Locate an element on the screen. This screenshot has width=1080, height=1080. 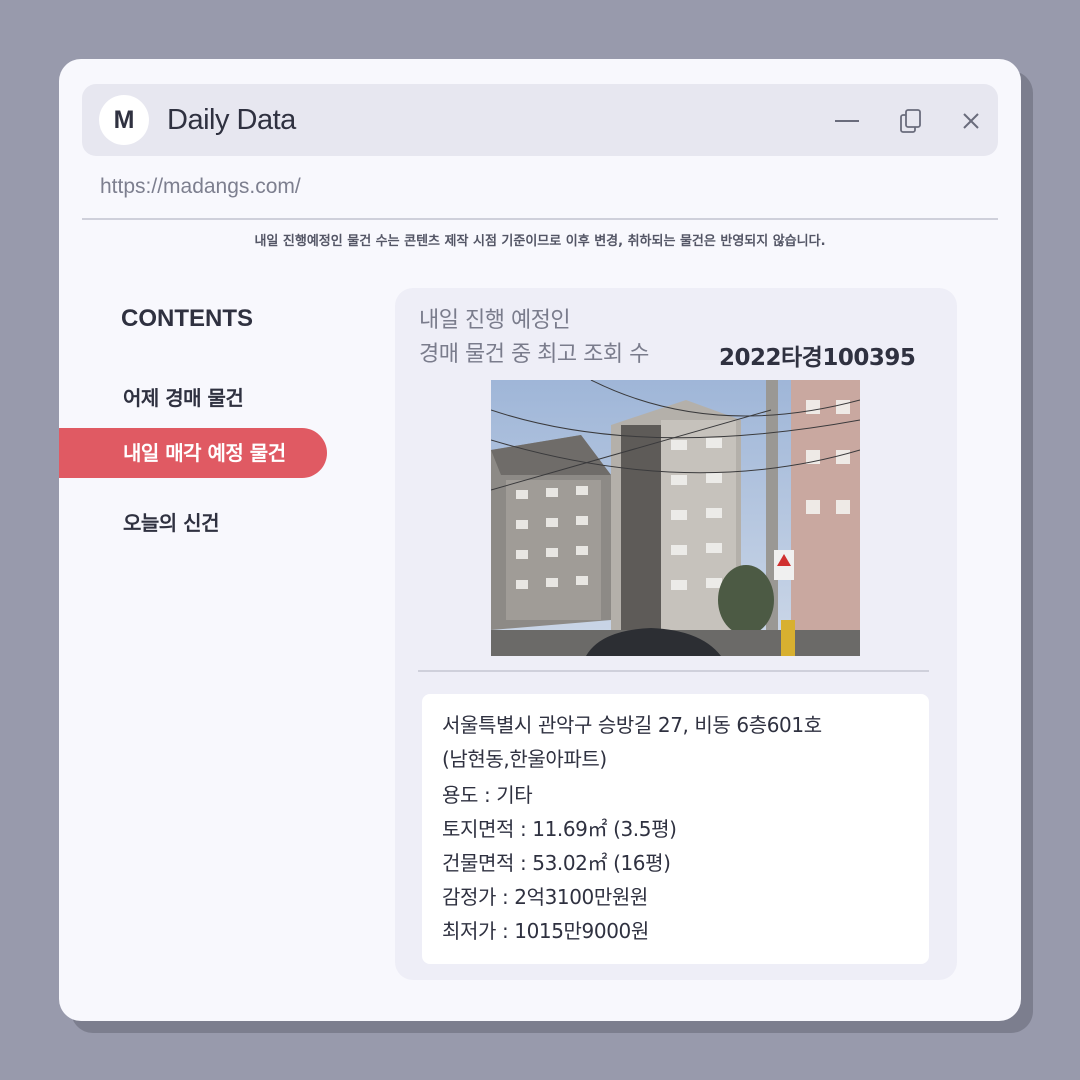
minimum-price: 최저가 : 1015만9000원 is located at coordinates (545, 931).